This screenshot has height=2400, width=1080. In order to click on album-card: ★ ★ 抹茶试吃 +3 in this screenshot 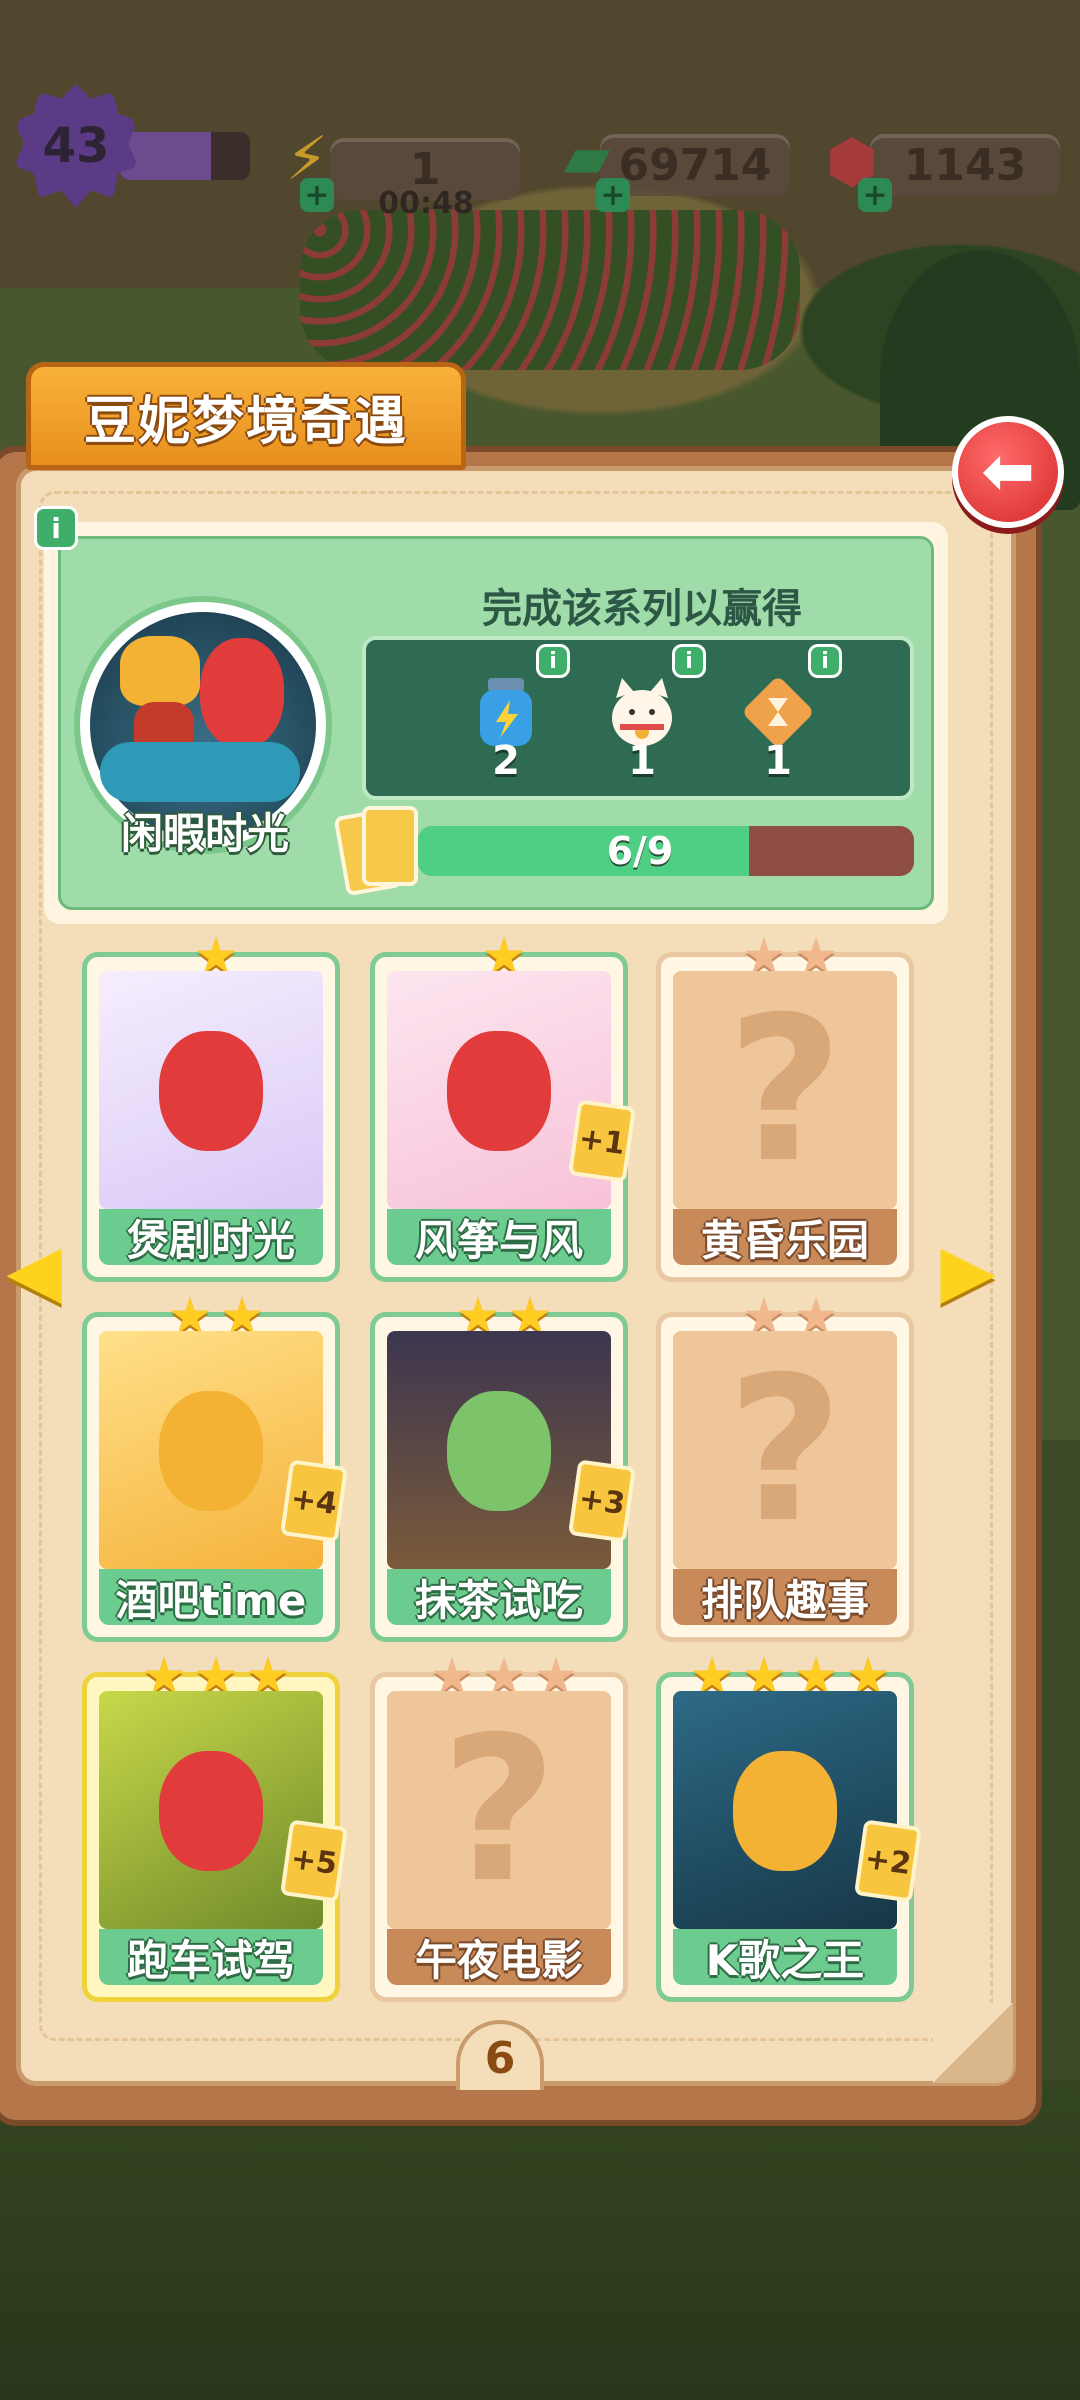, I will do `click(503, 1466)`.